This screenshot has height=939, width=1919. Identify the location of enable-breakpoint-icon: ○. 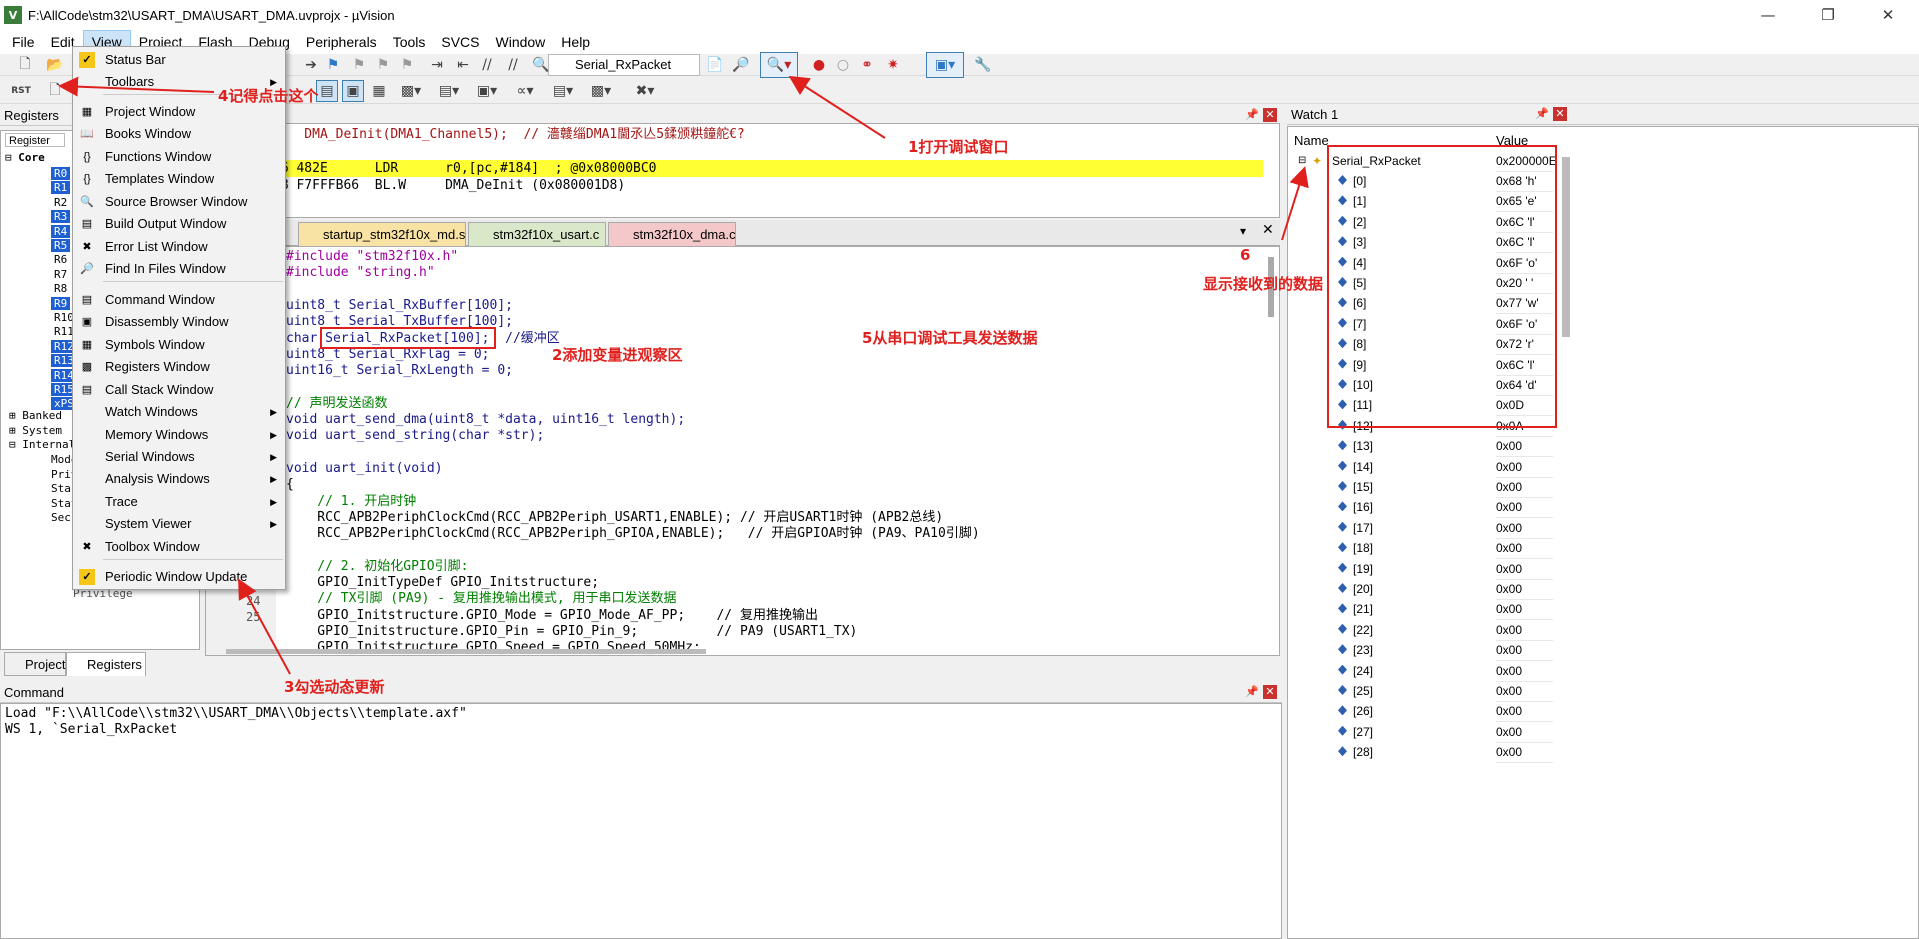
(843, 65).